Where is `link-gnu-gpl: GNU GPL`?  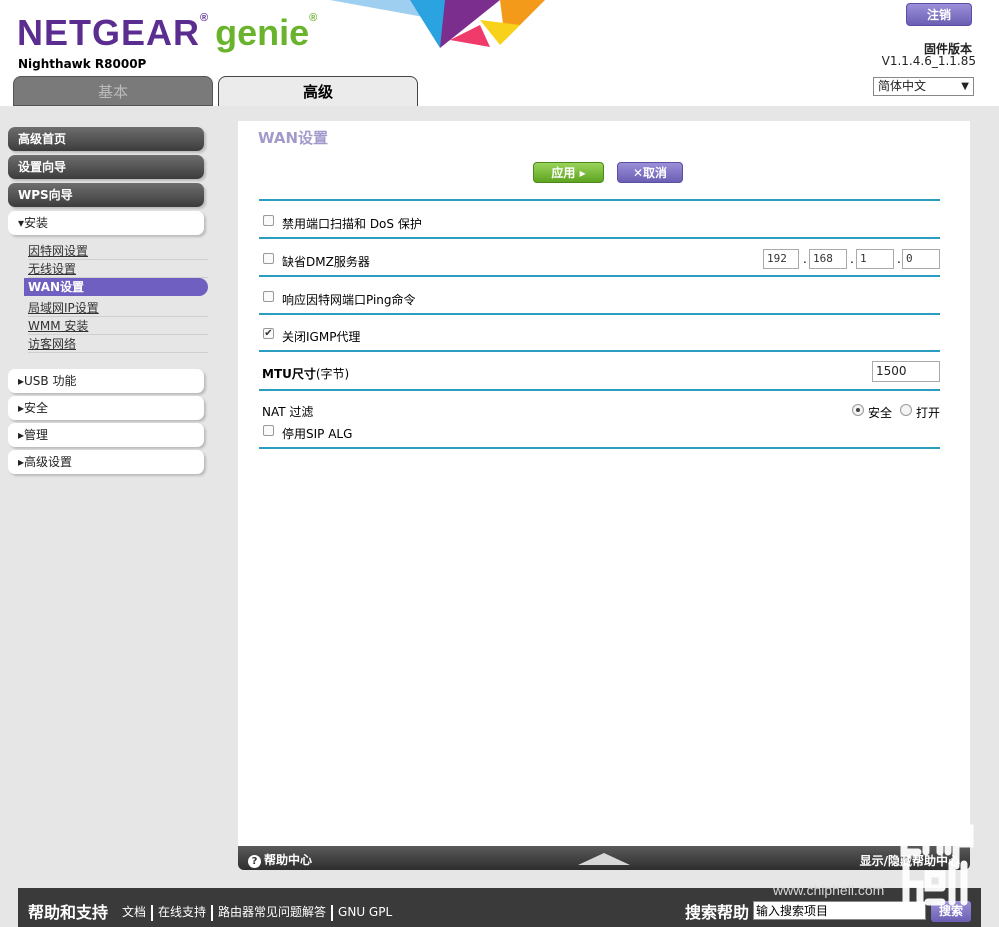
link-gnu-gpl: GNU GPL is located at coordinates (365, 912).